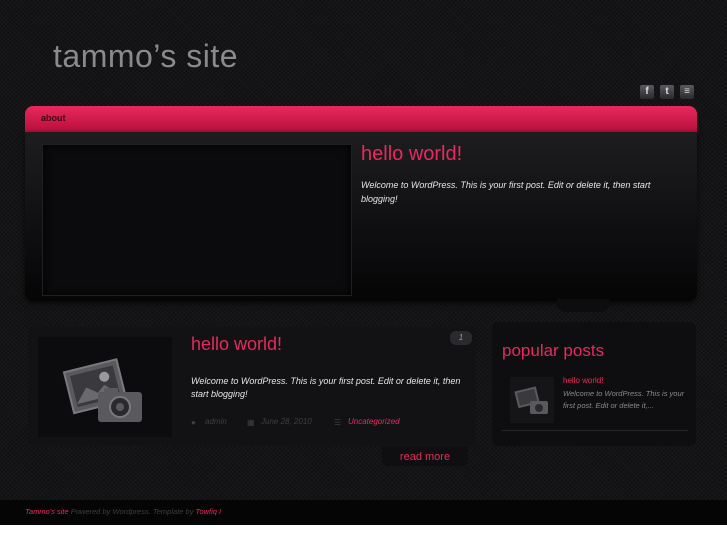  Describe the element at coordinates (583, 305) in the screenshot. I see `slider-tab` at that location.